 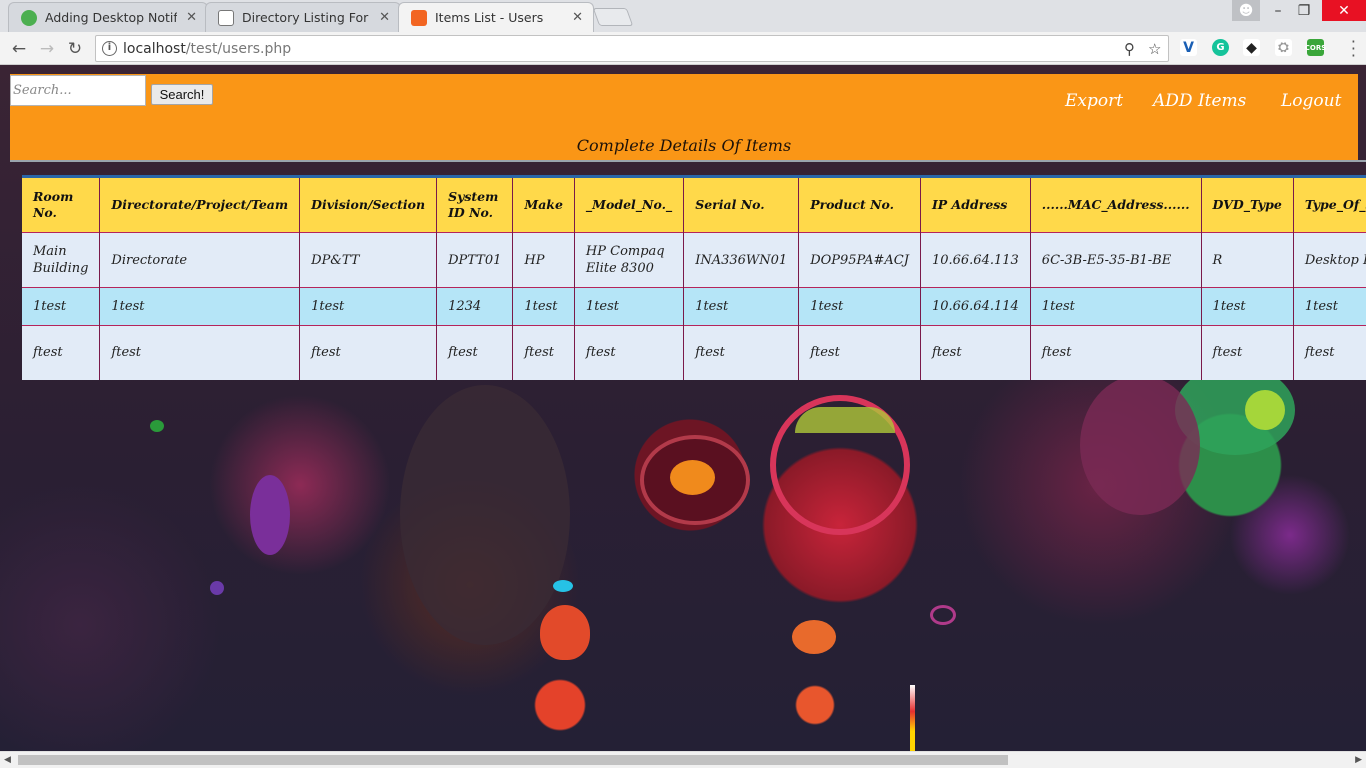 What do you see at coordinates (306, 17) in the screenshot?
I see `tab-label: Directory Listing For [/im` at bounding box center [306, 17].